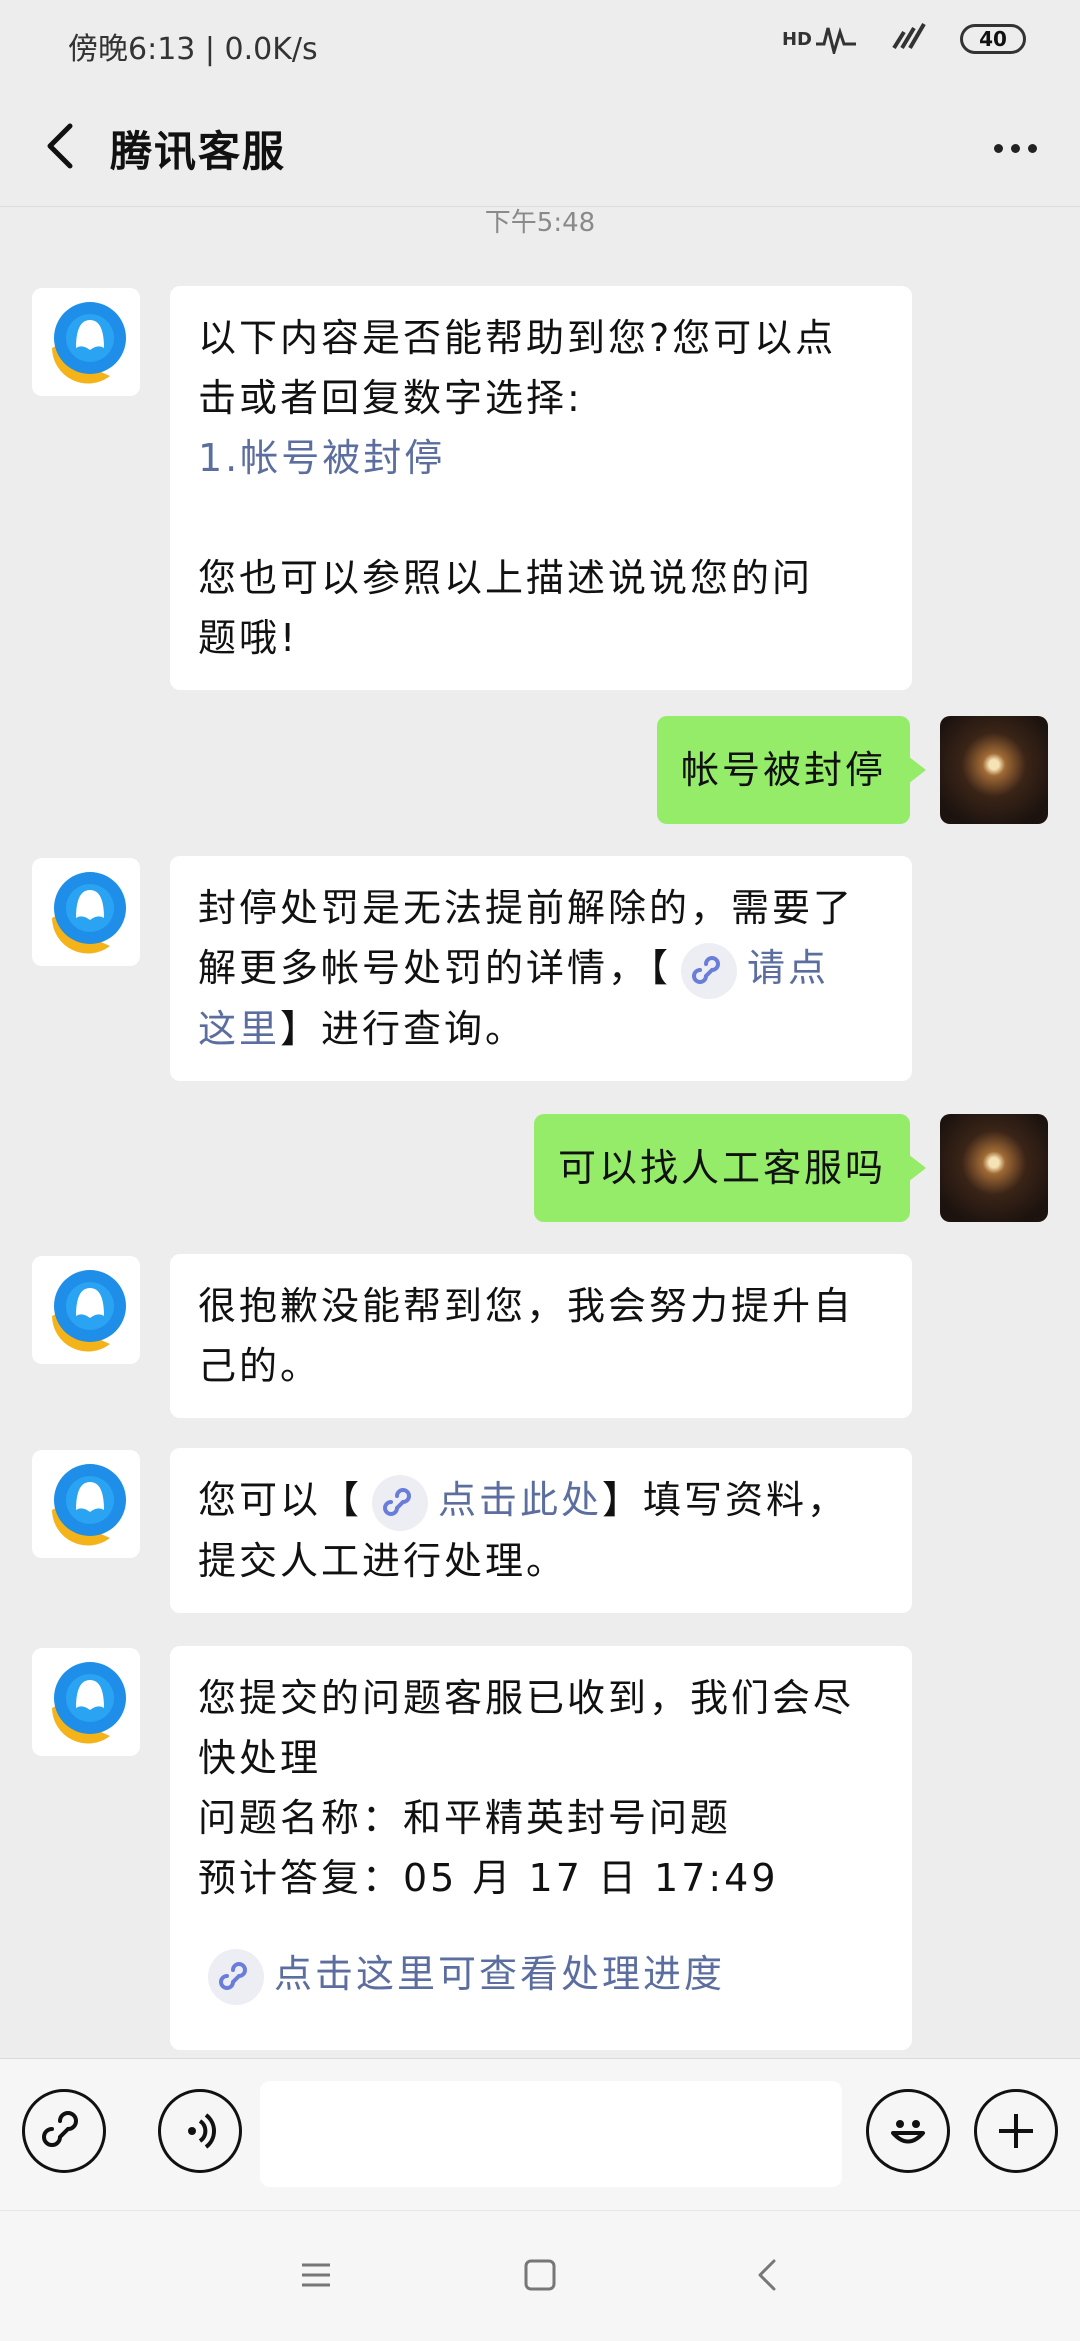 Image resolution: width=1080 pixels, height=2341 pixels. What do you see at coordinates (540, 147) in the screenshot?
I see `chat-header: 腾讯客服` at bounding box center [540, 147].